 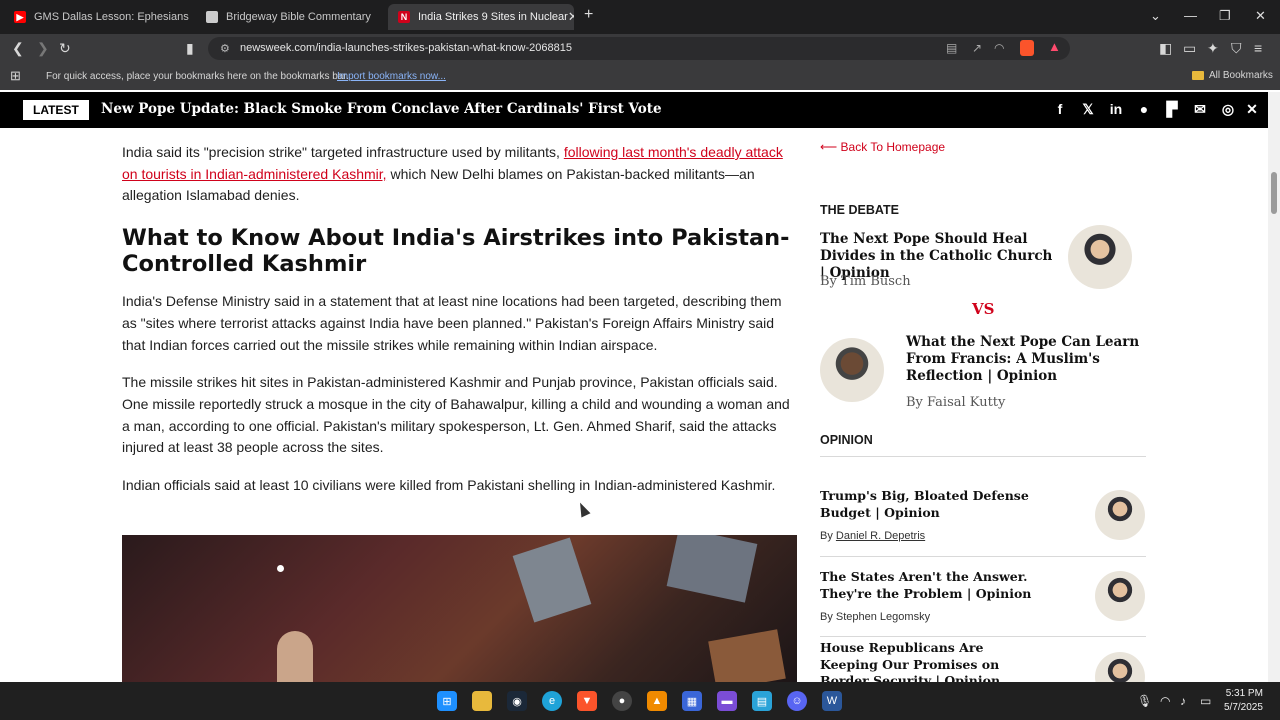 I want to click on vlc-icon: ▲, so click(x=657, y=701).